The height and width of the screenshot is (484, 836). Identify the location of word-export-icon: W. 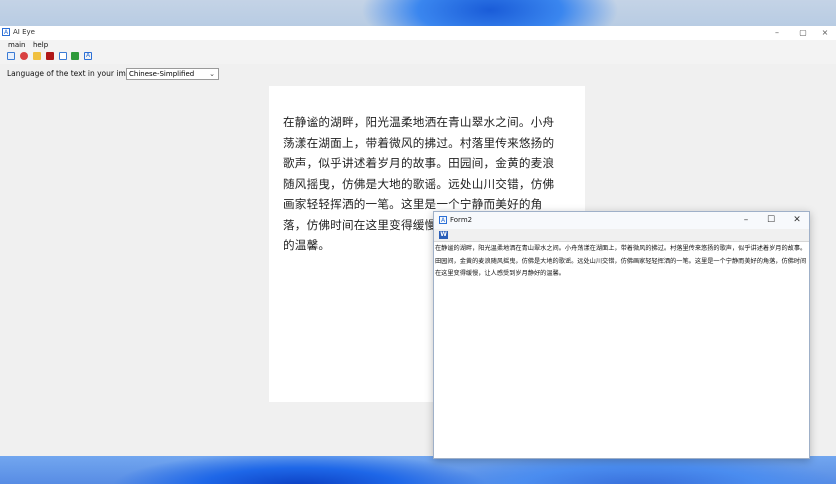
(443, 235).